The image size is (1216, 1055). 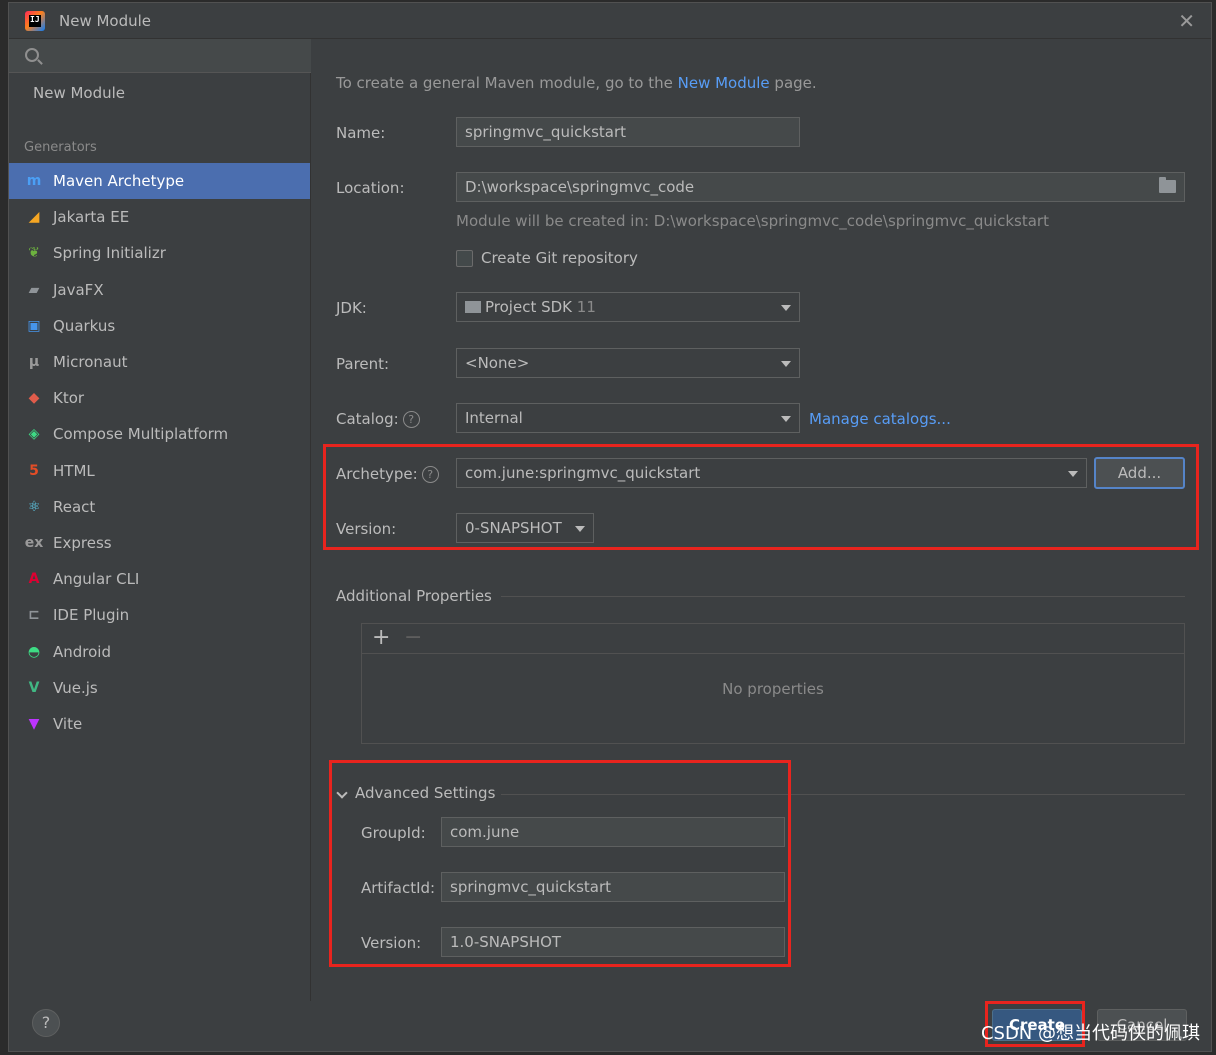 What do you see at coordinates (413, 637) in the screenshot?
I see `remove-property-icon: −` at bounding box center [413, 637].